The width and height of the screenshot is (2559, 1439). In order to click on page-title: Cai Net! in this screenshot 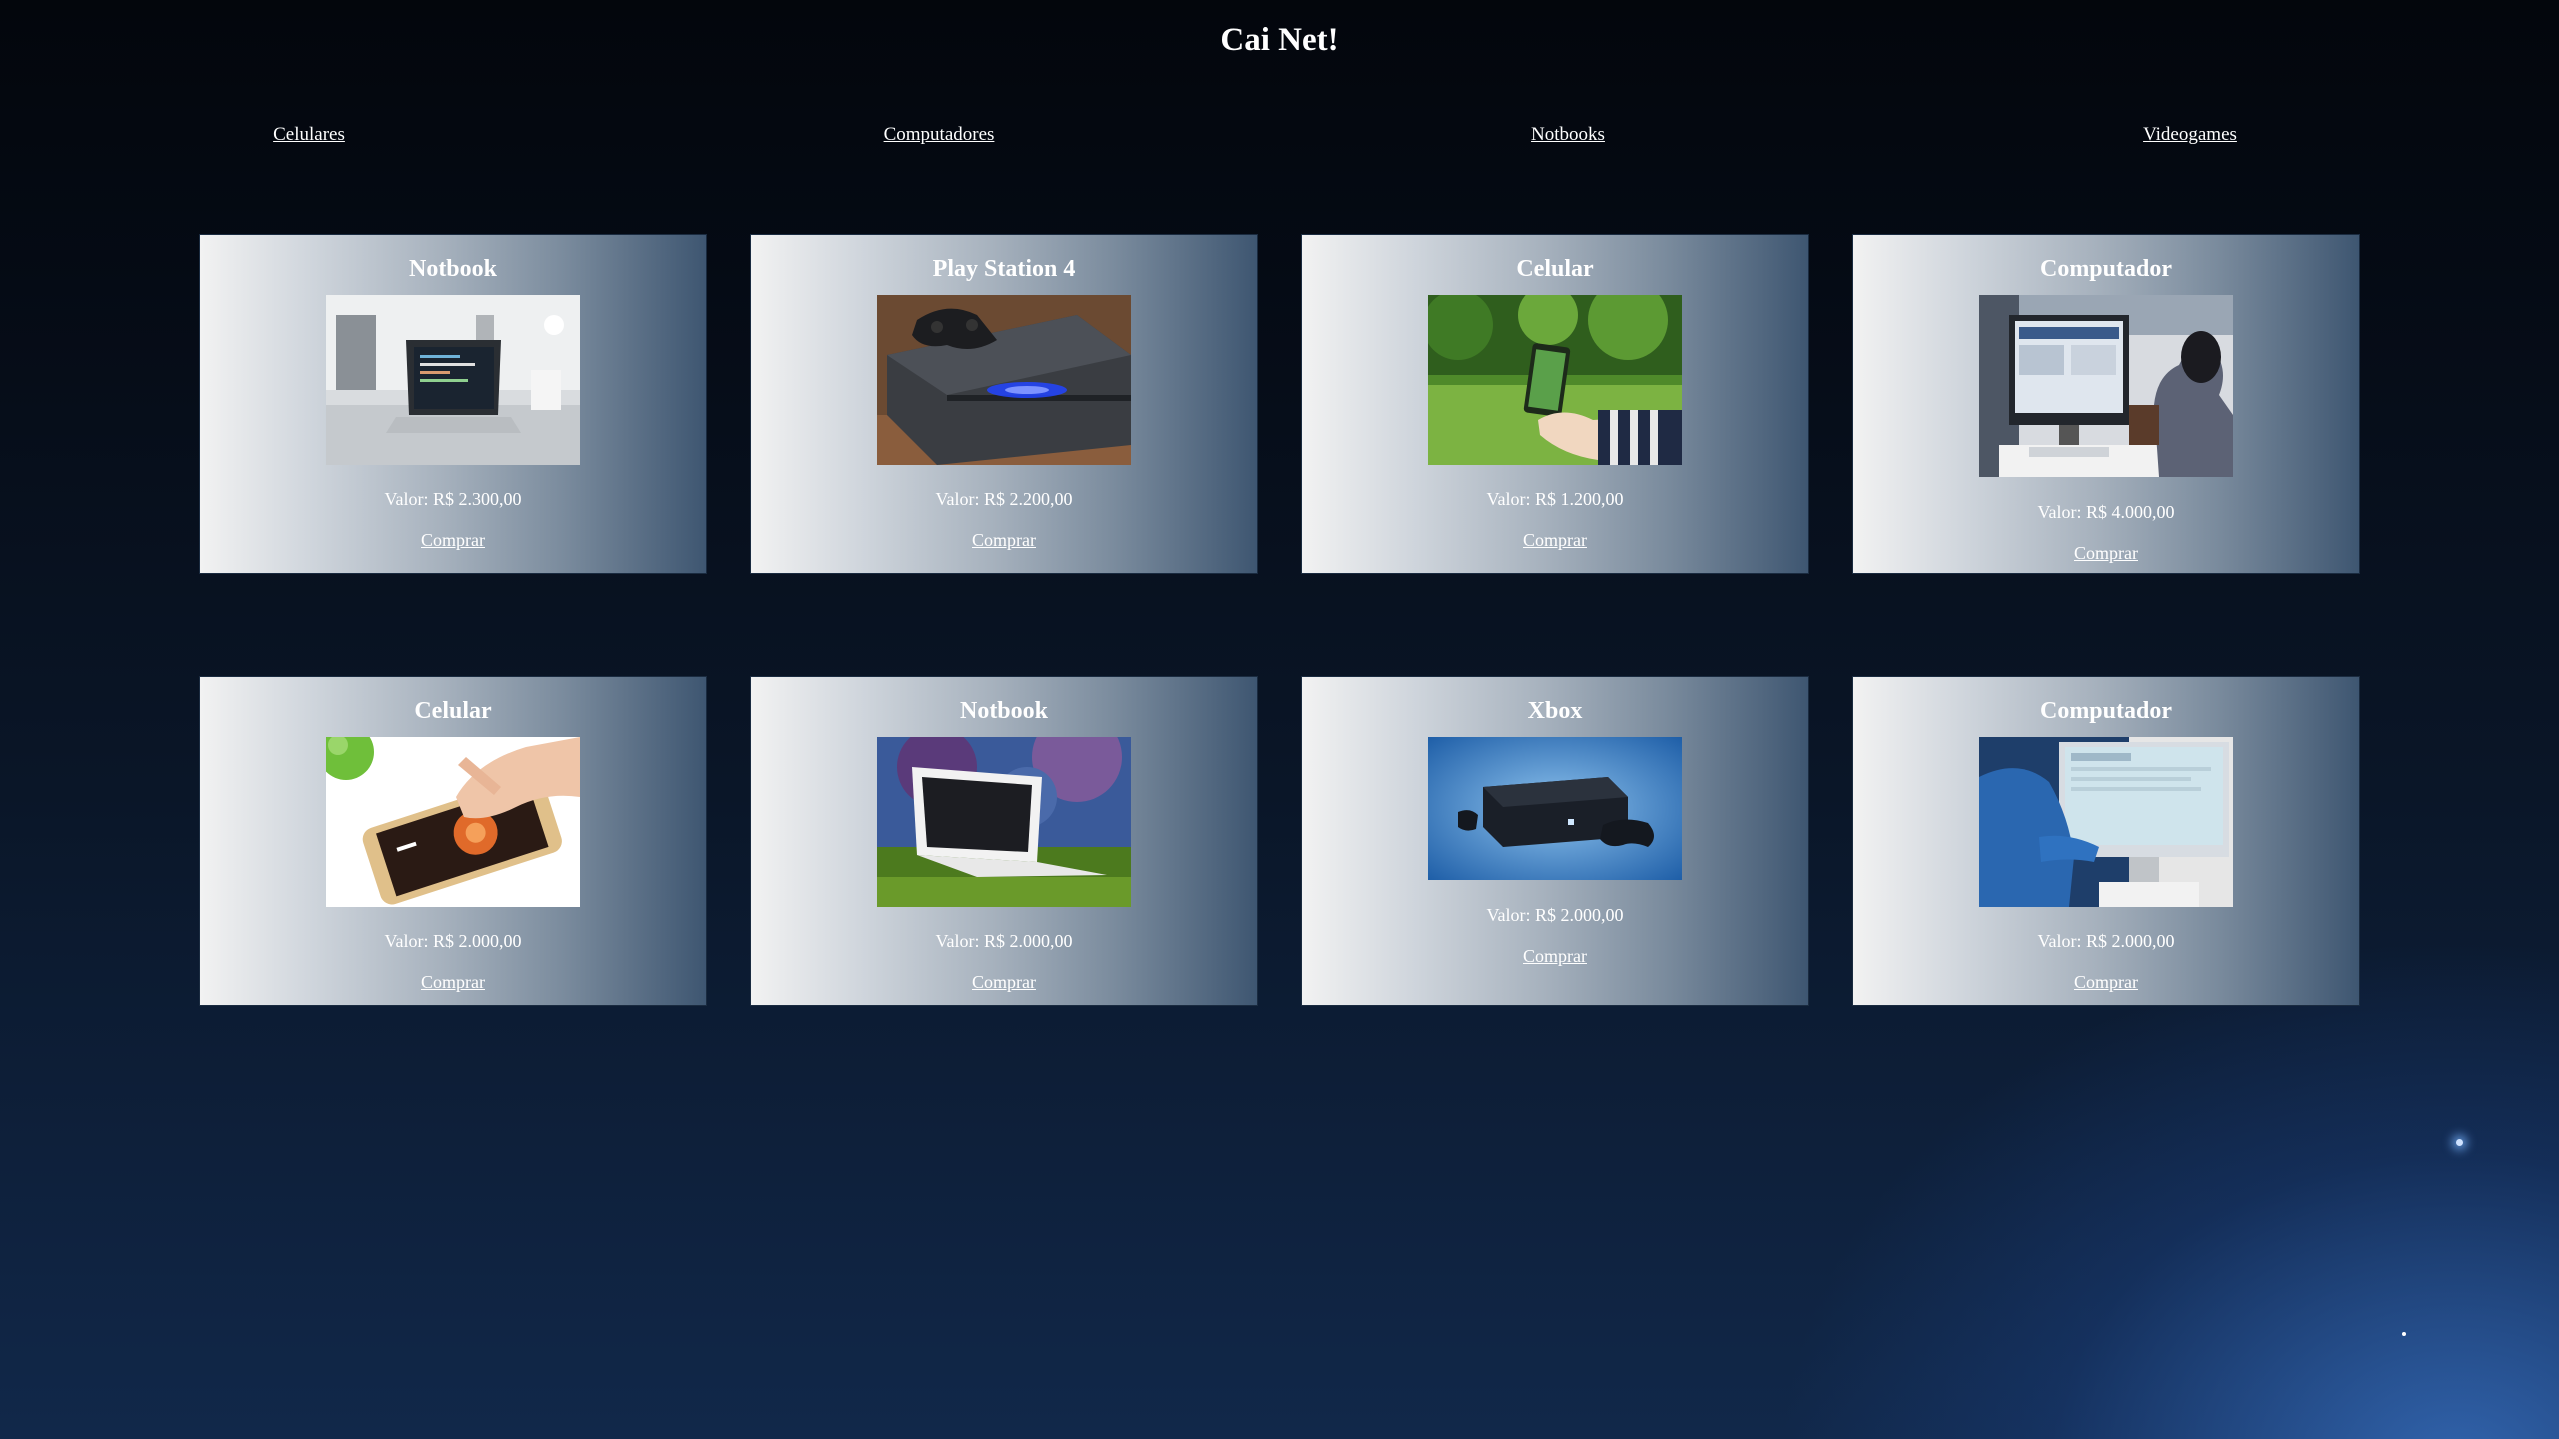, I will do `click(1279, 40)`.